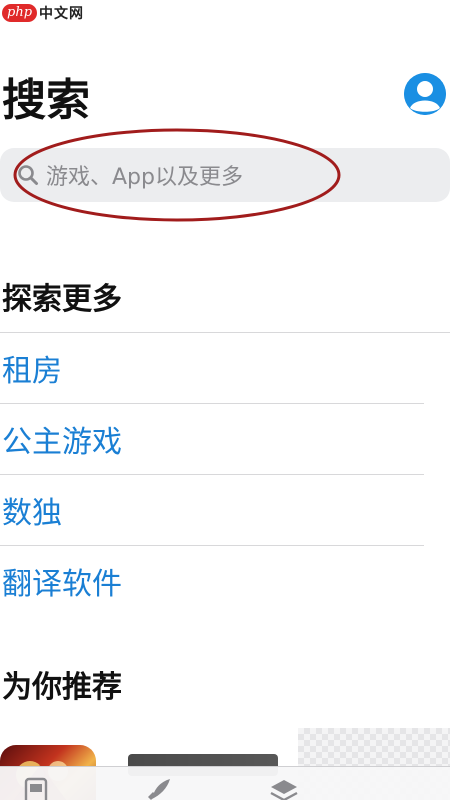 The height and width of the screenshot is (800, 450). I want to click on page-title: 搜索, so click(46, 100).